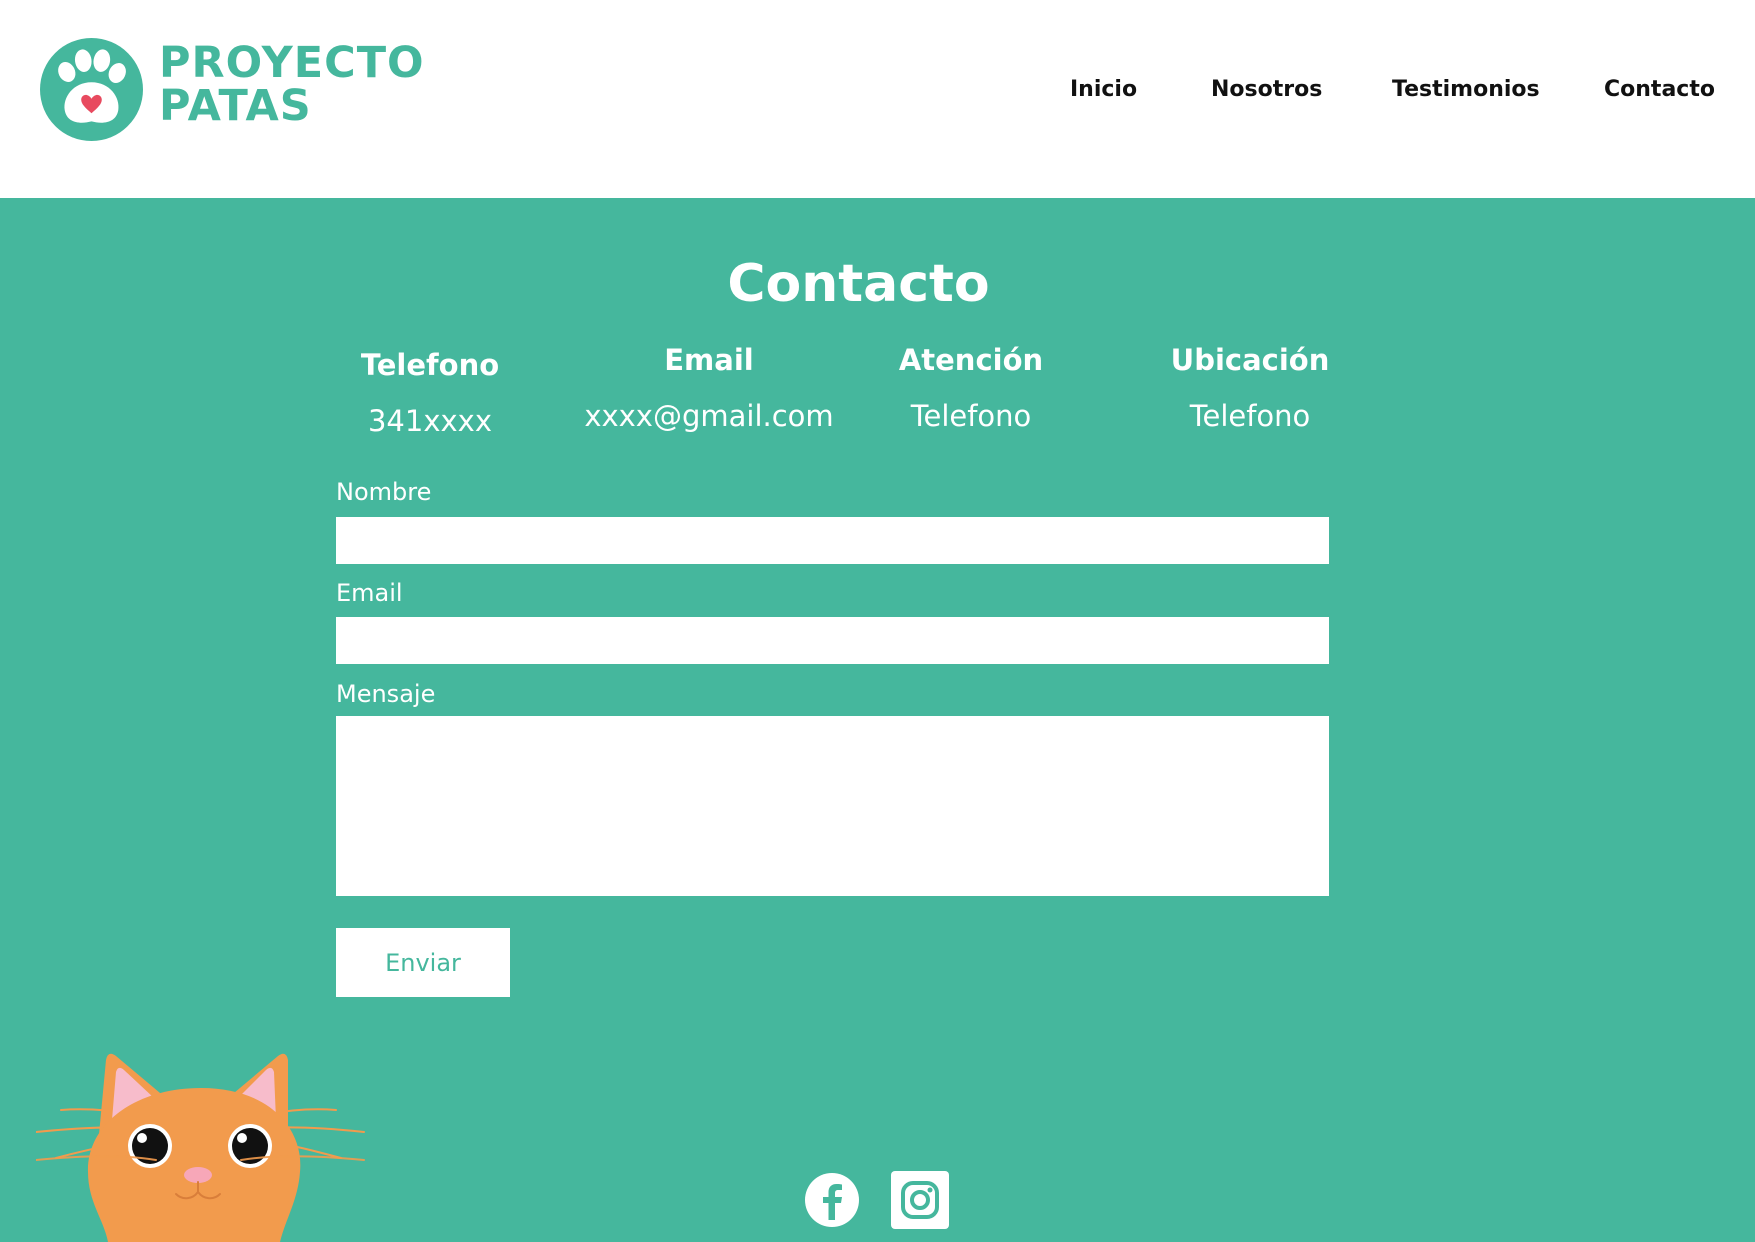  What do you see at coordinates (832, 540) in the screenshot?
I see `name-input` at bounding box center [832, 540].